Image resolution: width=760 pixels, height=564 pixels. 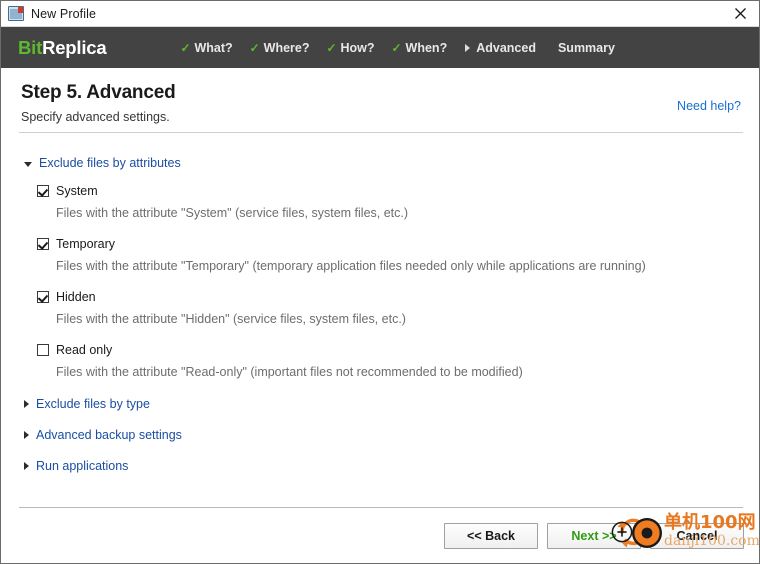 What do you see at coordinates (380, 14) in the screenshot?
I see `window-titlebar: New Profile` at bounding box center [380, 14].